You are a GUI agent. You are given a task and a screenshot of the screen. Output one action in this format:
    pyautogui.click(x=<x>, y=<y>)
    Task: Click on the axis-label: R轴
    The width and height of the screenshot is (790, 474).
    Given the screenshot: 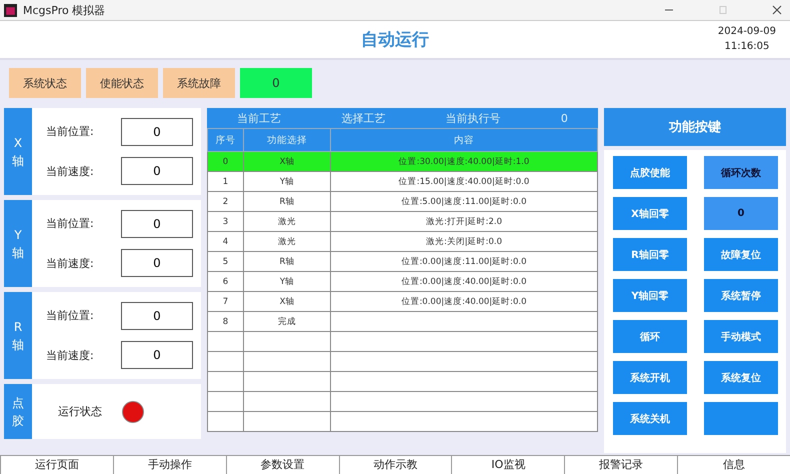 What is the action you would take?
    pyautogui.click(x=18, y=335)
    